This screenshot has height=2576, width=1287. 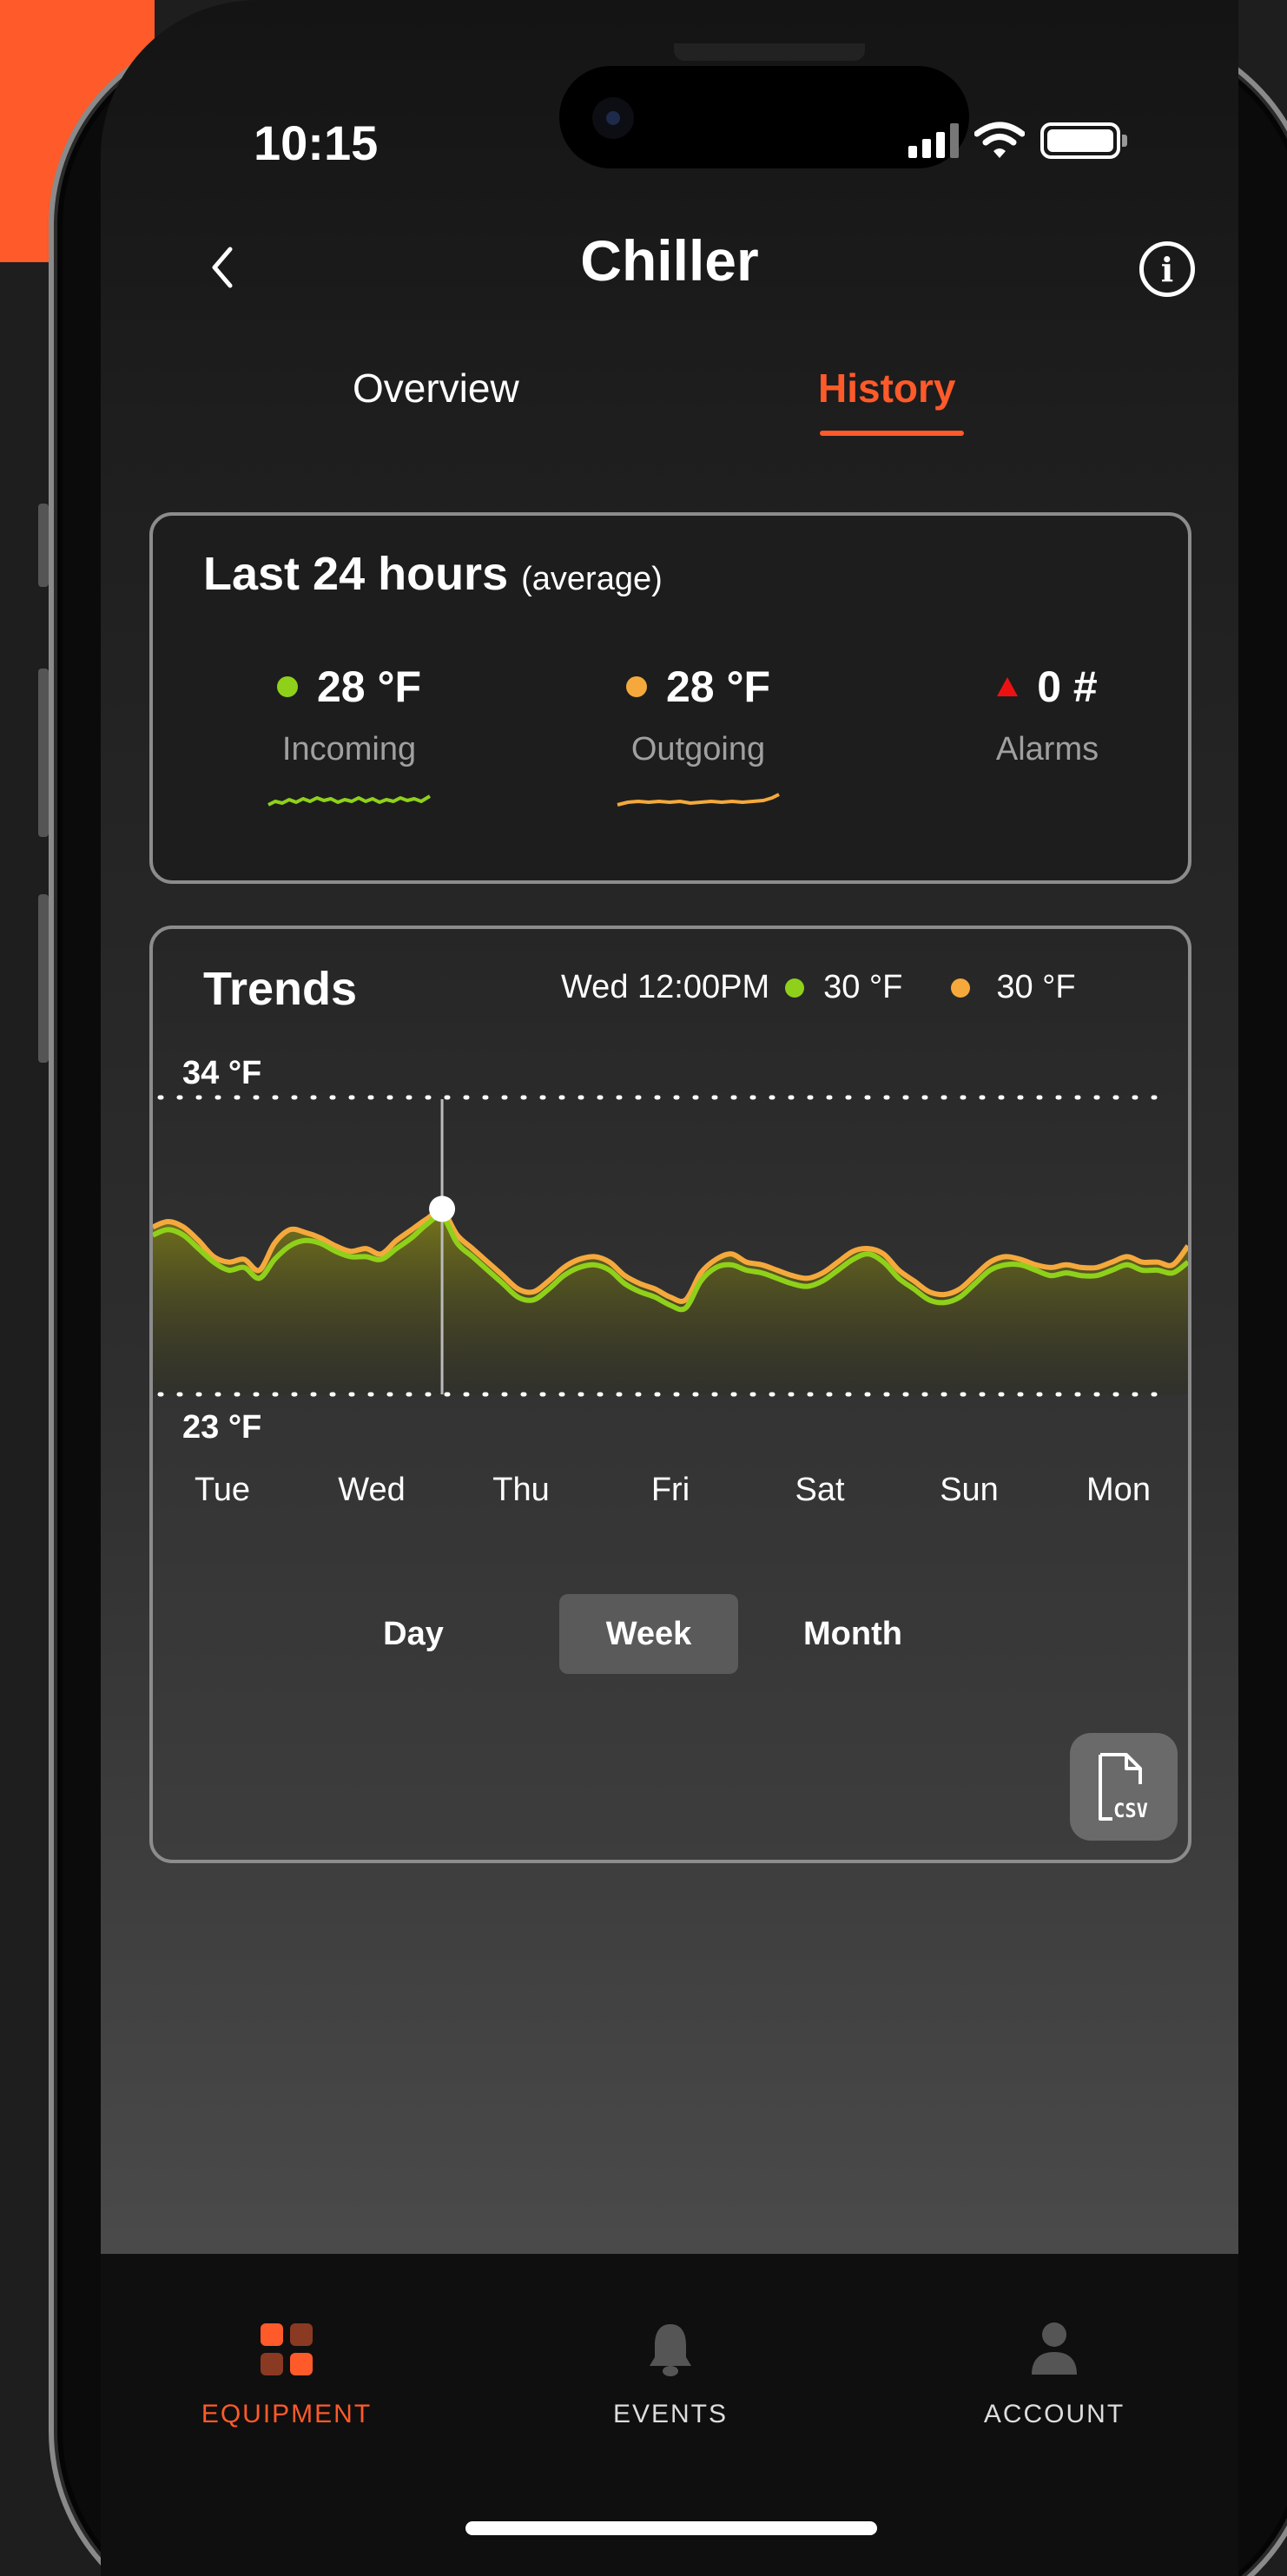 What do you see at coordinates (1083, 140) in the screenshot?
I see `battery-icon` at bounding box center [1083, 140].